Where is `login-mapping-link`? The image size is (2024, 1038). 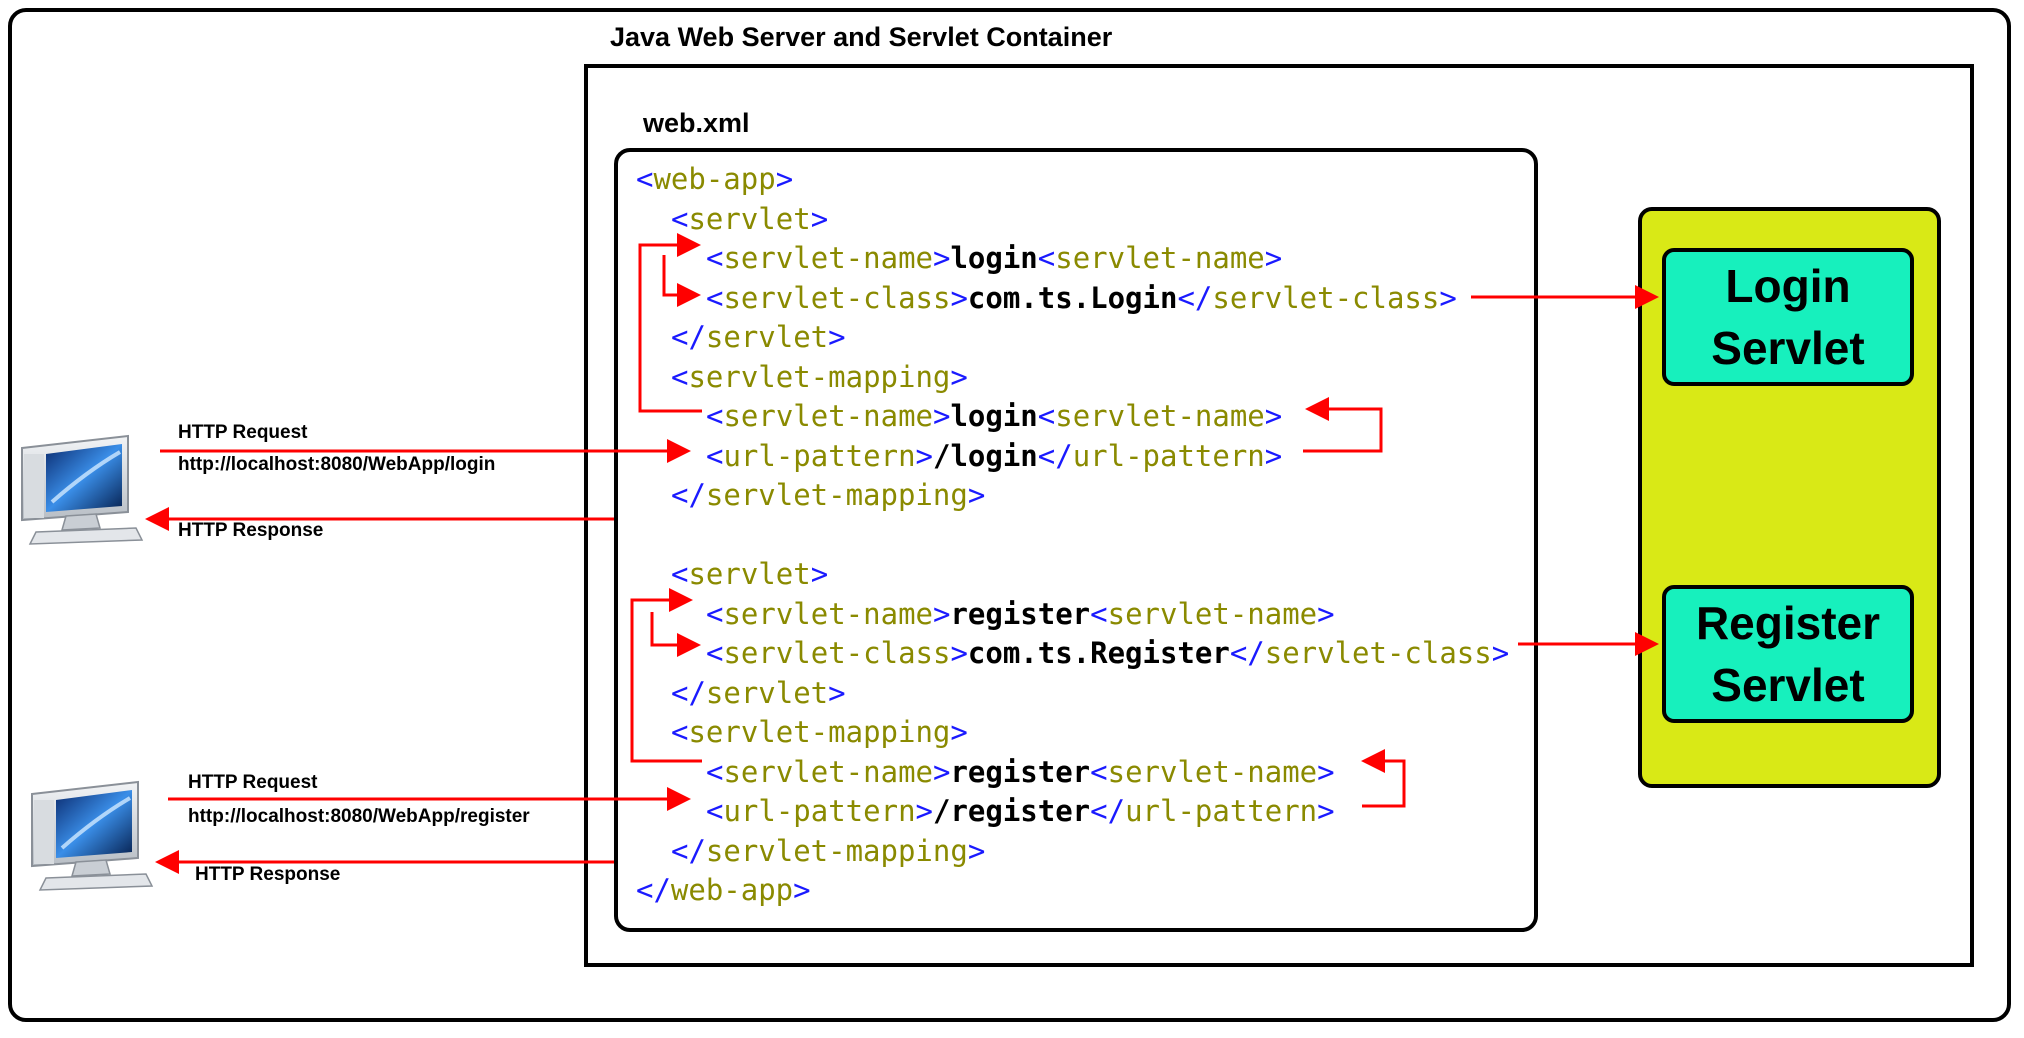 login-mapping-link is located at coordinates (670, 323).